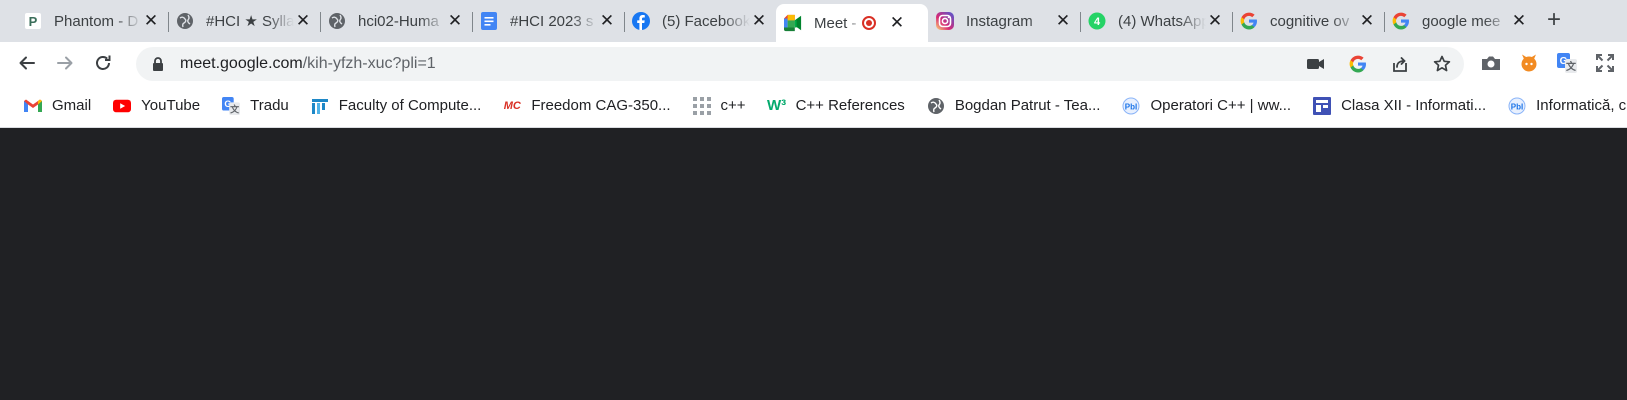  I want to click on forward-button, so click(65, 63).